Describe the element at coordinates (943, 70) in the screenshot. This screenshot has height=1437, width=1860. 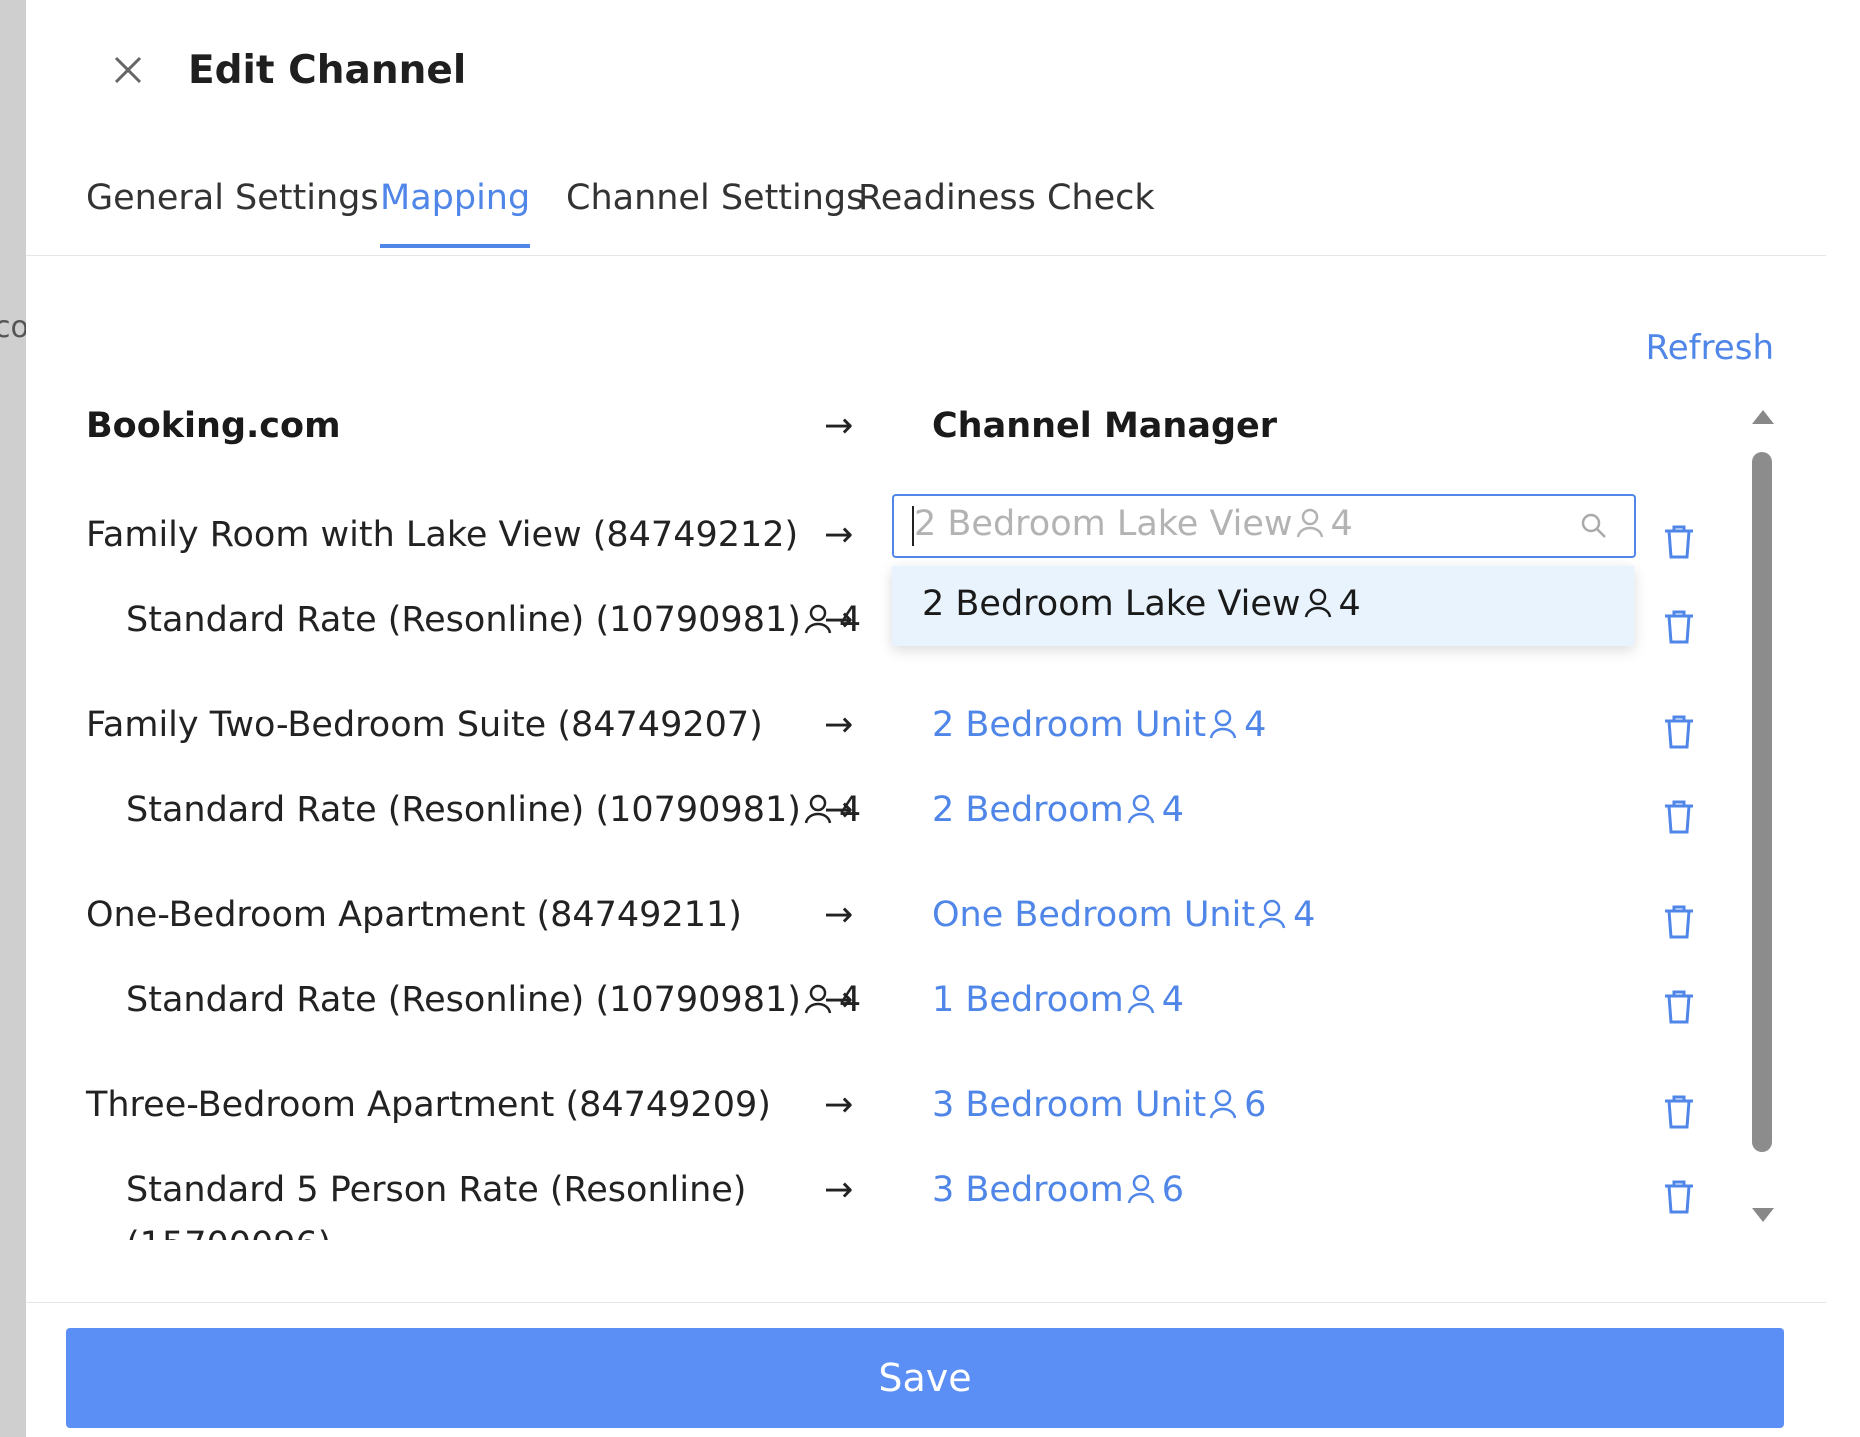
I see `drawer-header: Edit Channel` at that location.